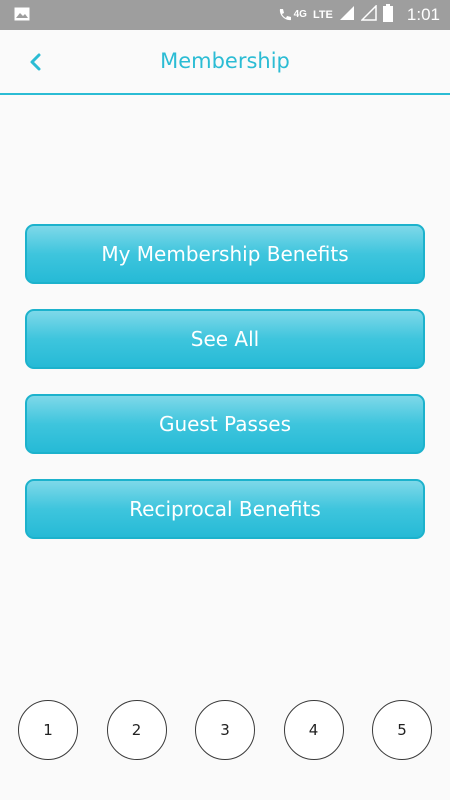  Describe the element at coordinates (225, 339) in the screenshot. I see `see-all-button: See All` at that location.